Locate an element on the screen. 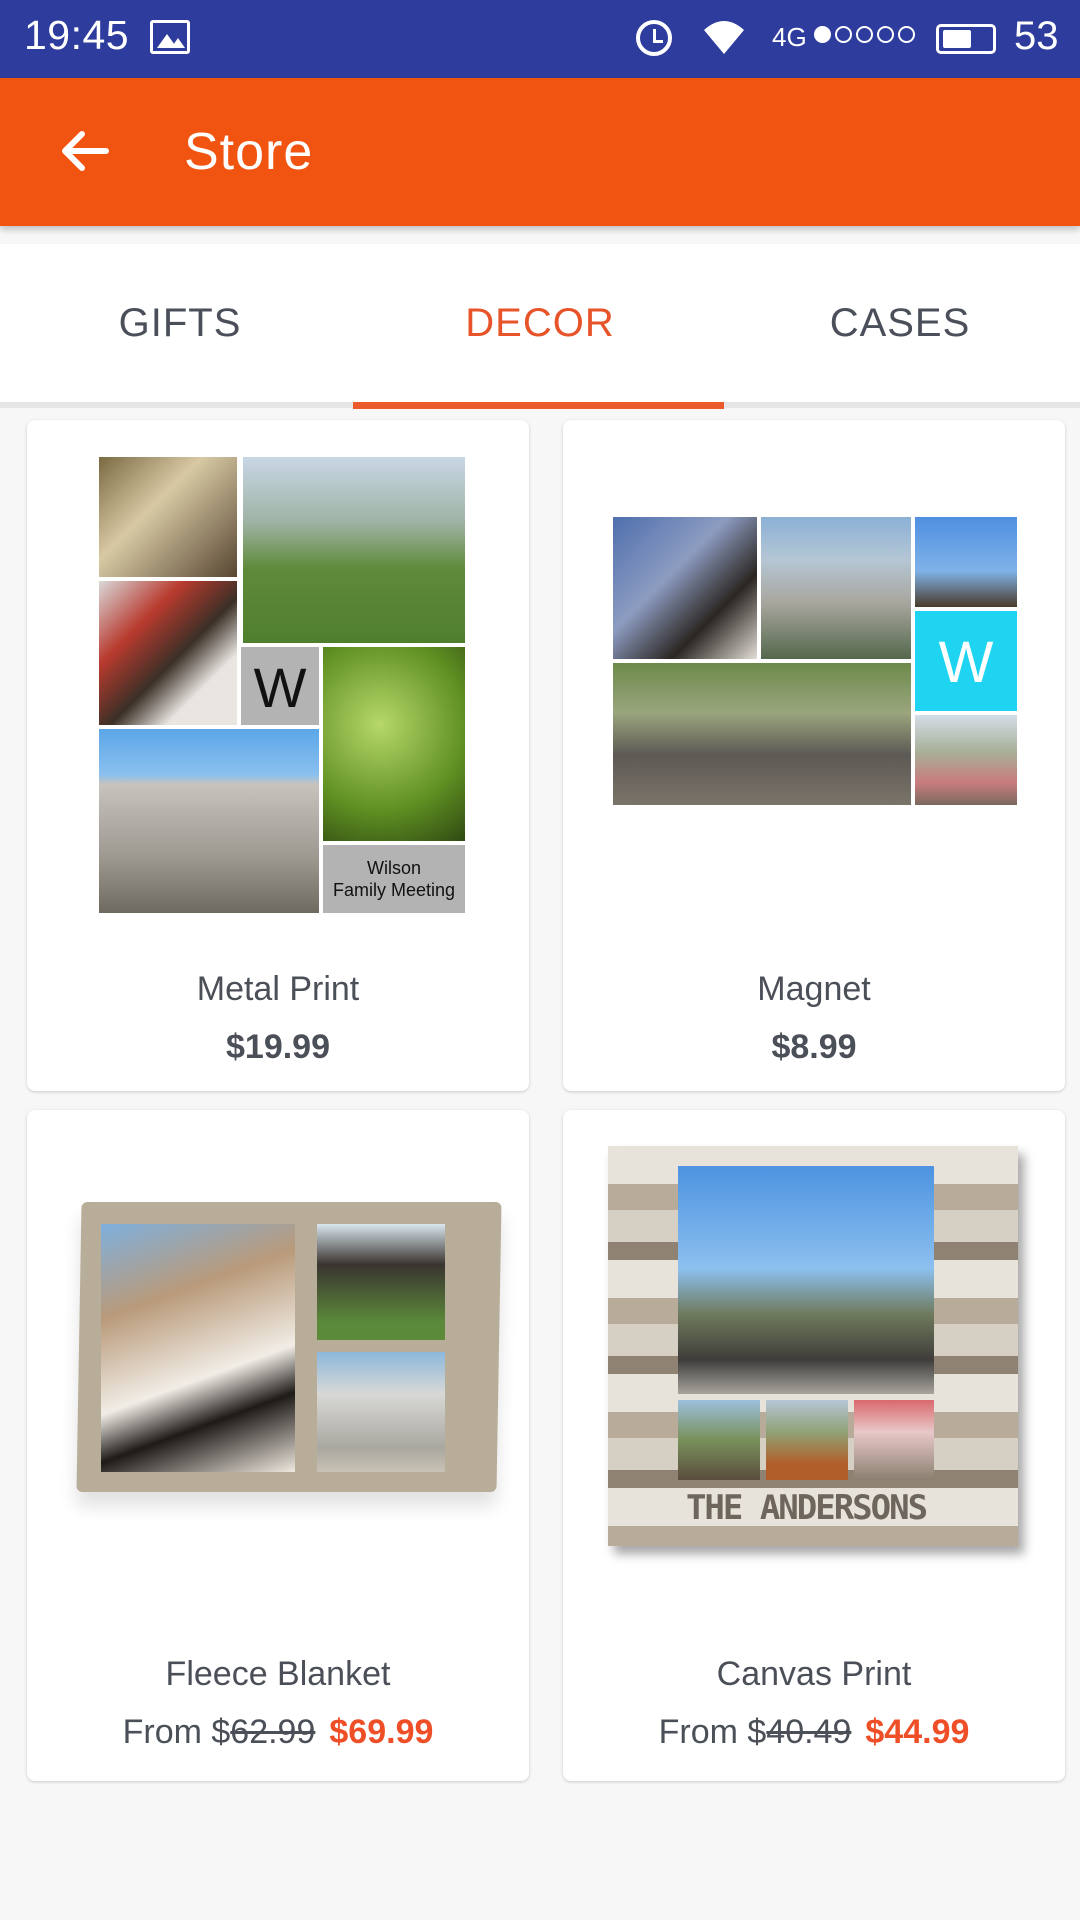 The image size is (1080, 1920). product-image: W Wilson Family Meeting is located at coordinates (282, 685).